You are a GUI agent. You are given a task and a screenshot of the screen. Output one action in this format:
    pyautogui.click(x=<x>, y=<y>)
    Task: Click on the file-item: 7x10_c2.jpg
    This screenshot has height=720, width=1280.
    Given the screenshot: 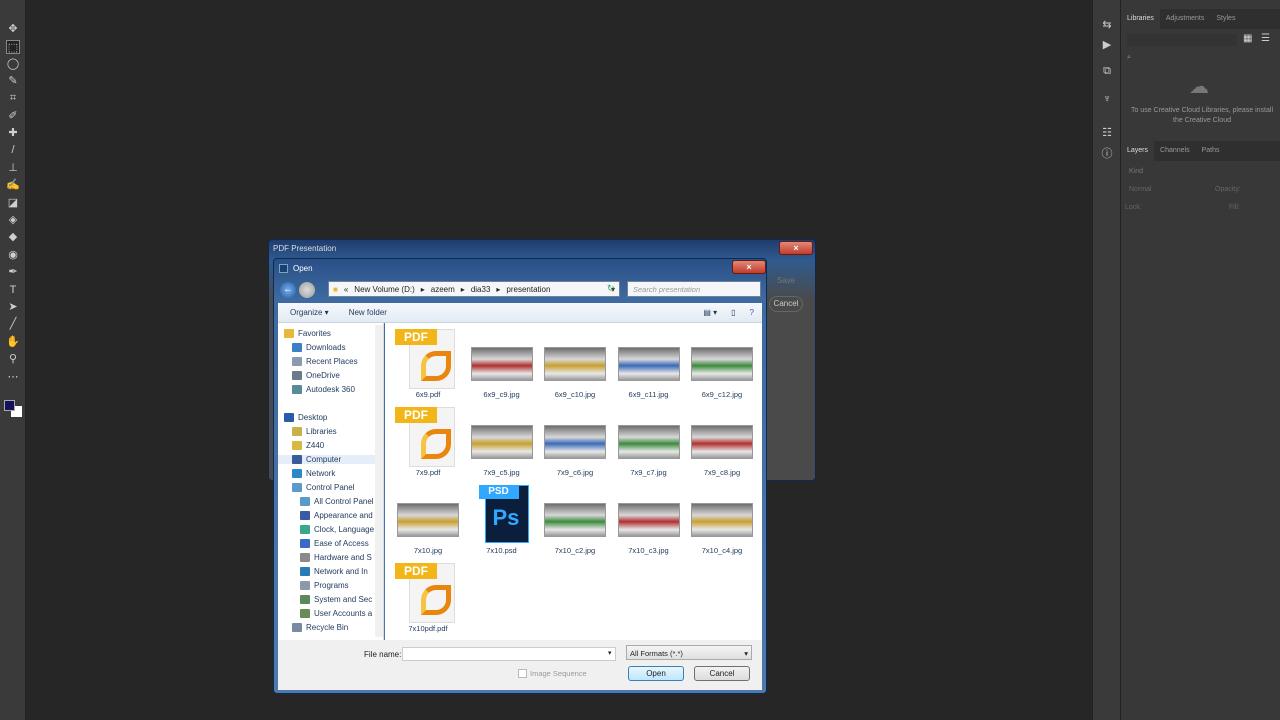 What is the action you would take?
    pyautogui.click(x=575, y=521)
    